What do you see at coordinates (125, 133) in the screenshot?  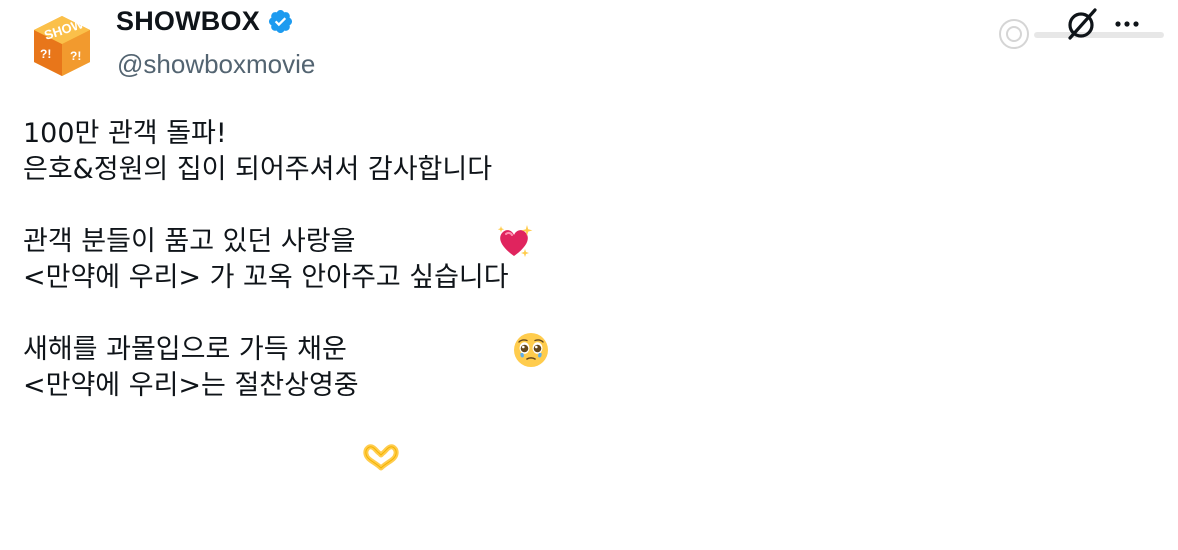 I see `post-line-text: 100만 관객 돌파!` at bounding box center [125, 133].